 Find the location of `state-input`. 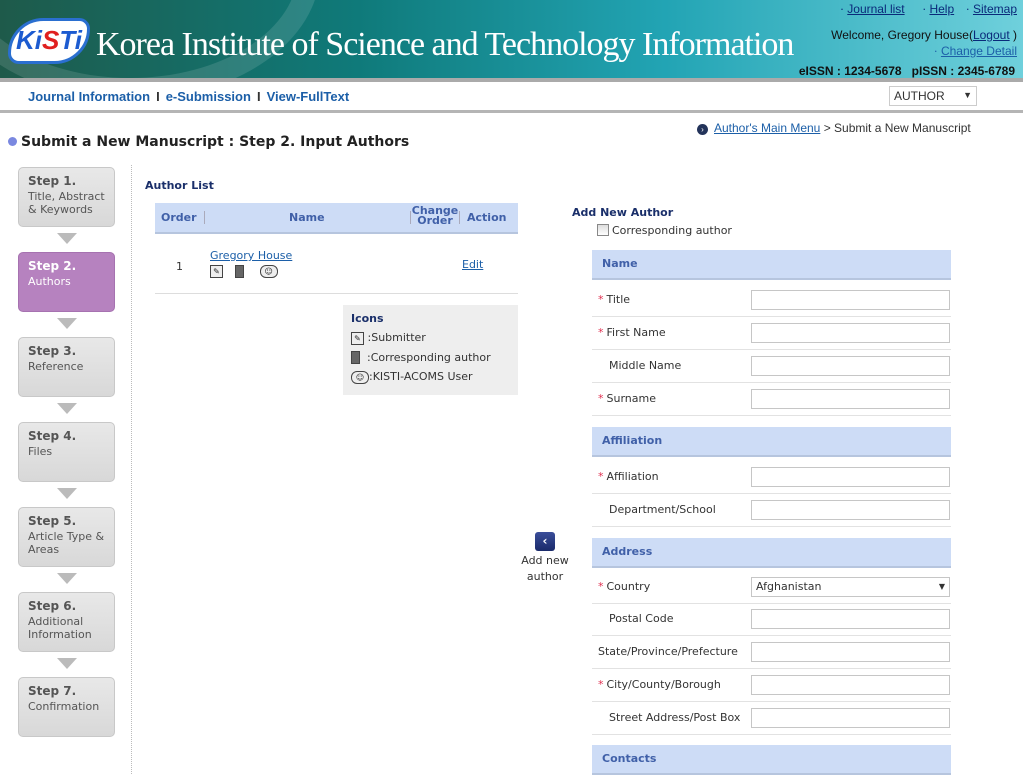

state-input is located at coordinates (850, 652).